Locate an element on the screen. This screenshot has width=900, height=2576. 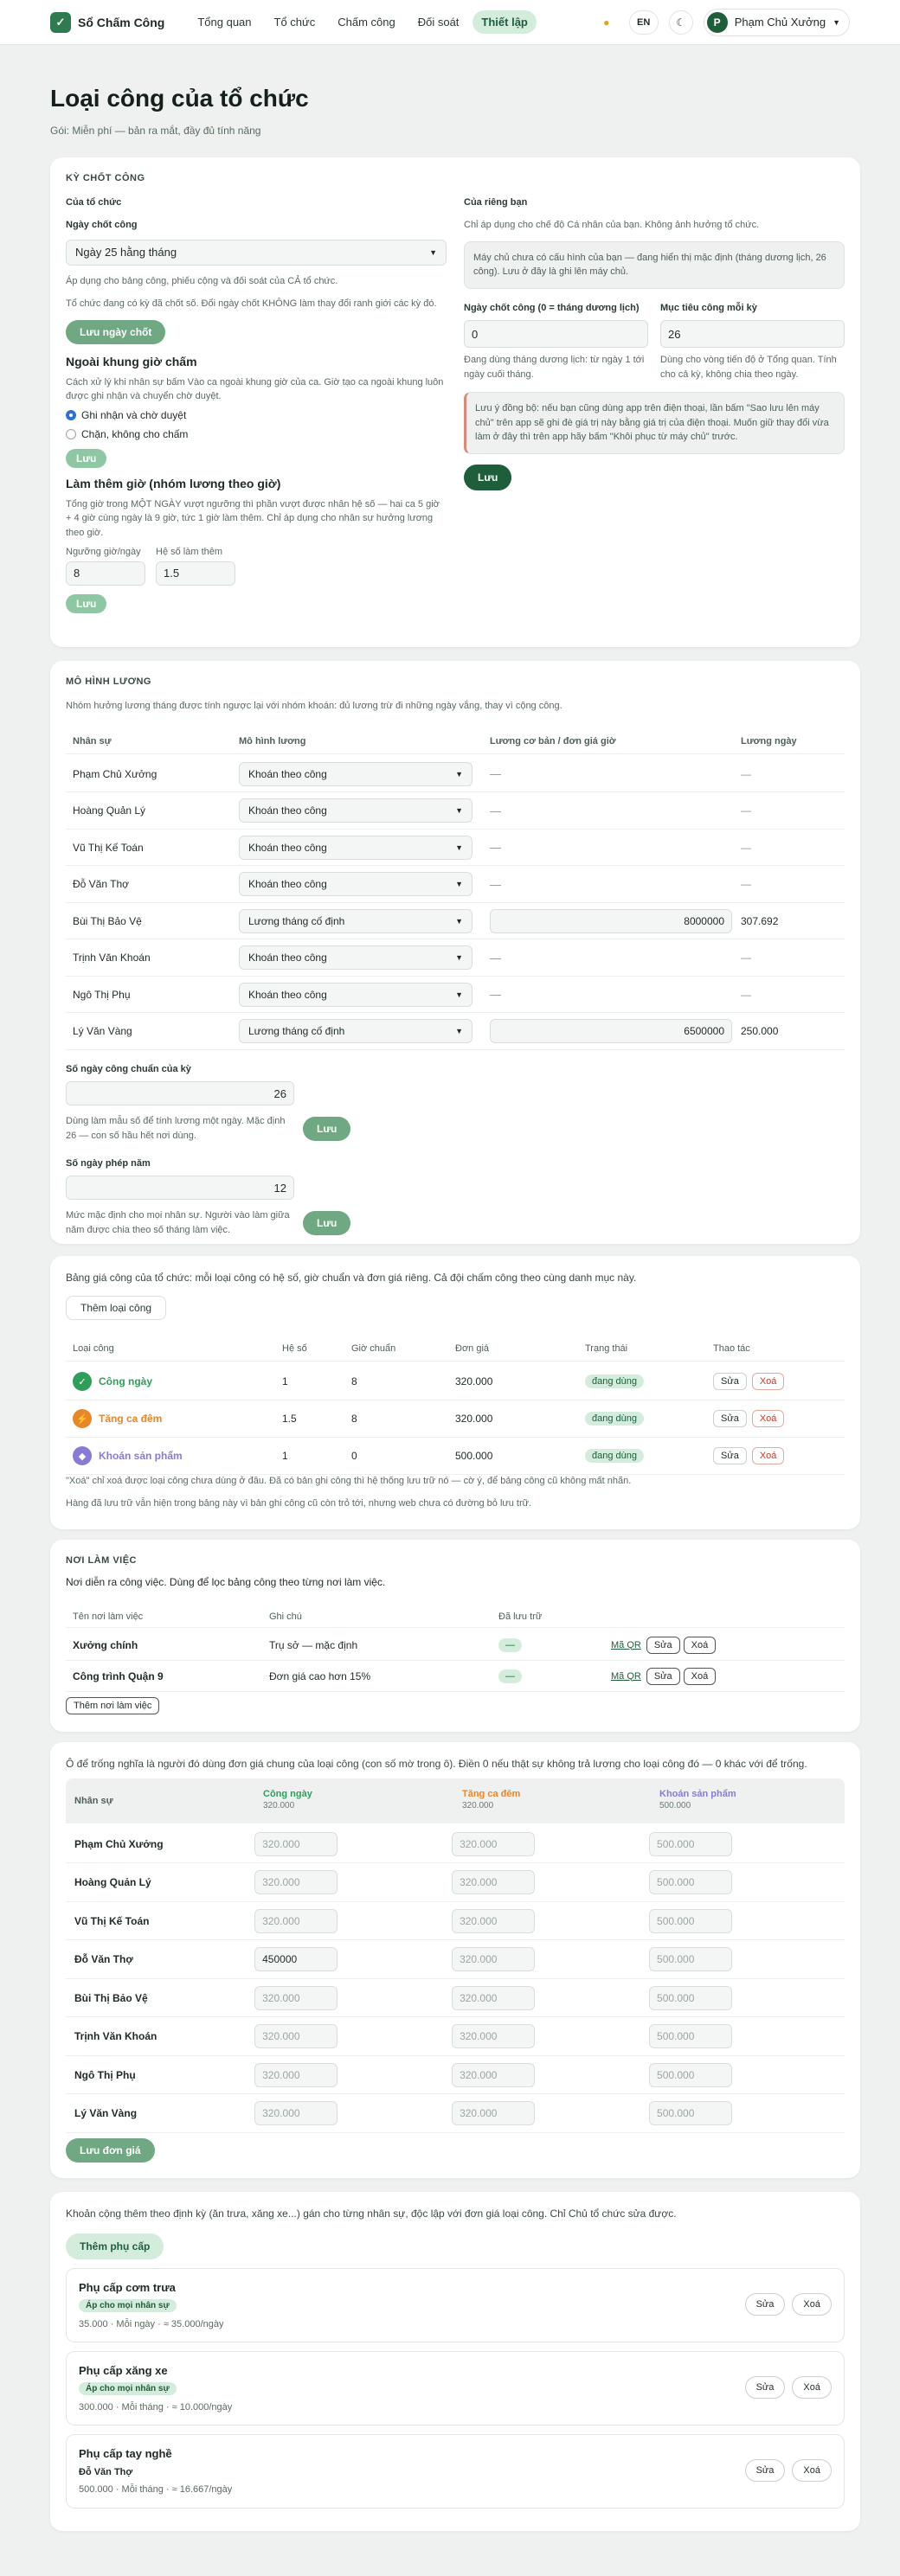
employee-name: Bùi Thị Bảo Vệ is located at coordinates (111, 1998).